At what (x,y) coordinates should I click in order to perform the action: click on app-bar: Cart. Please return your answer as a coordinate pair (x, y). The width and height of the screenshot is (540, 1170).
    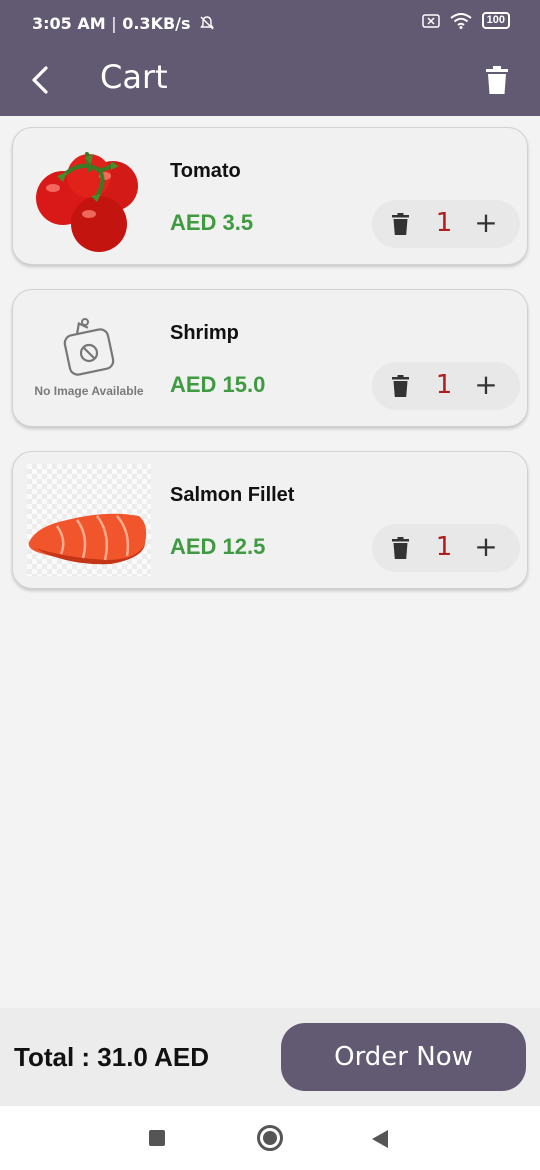
    Looking at the image, I should click on (270, 80).